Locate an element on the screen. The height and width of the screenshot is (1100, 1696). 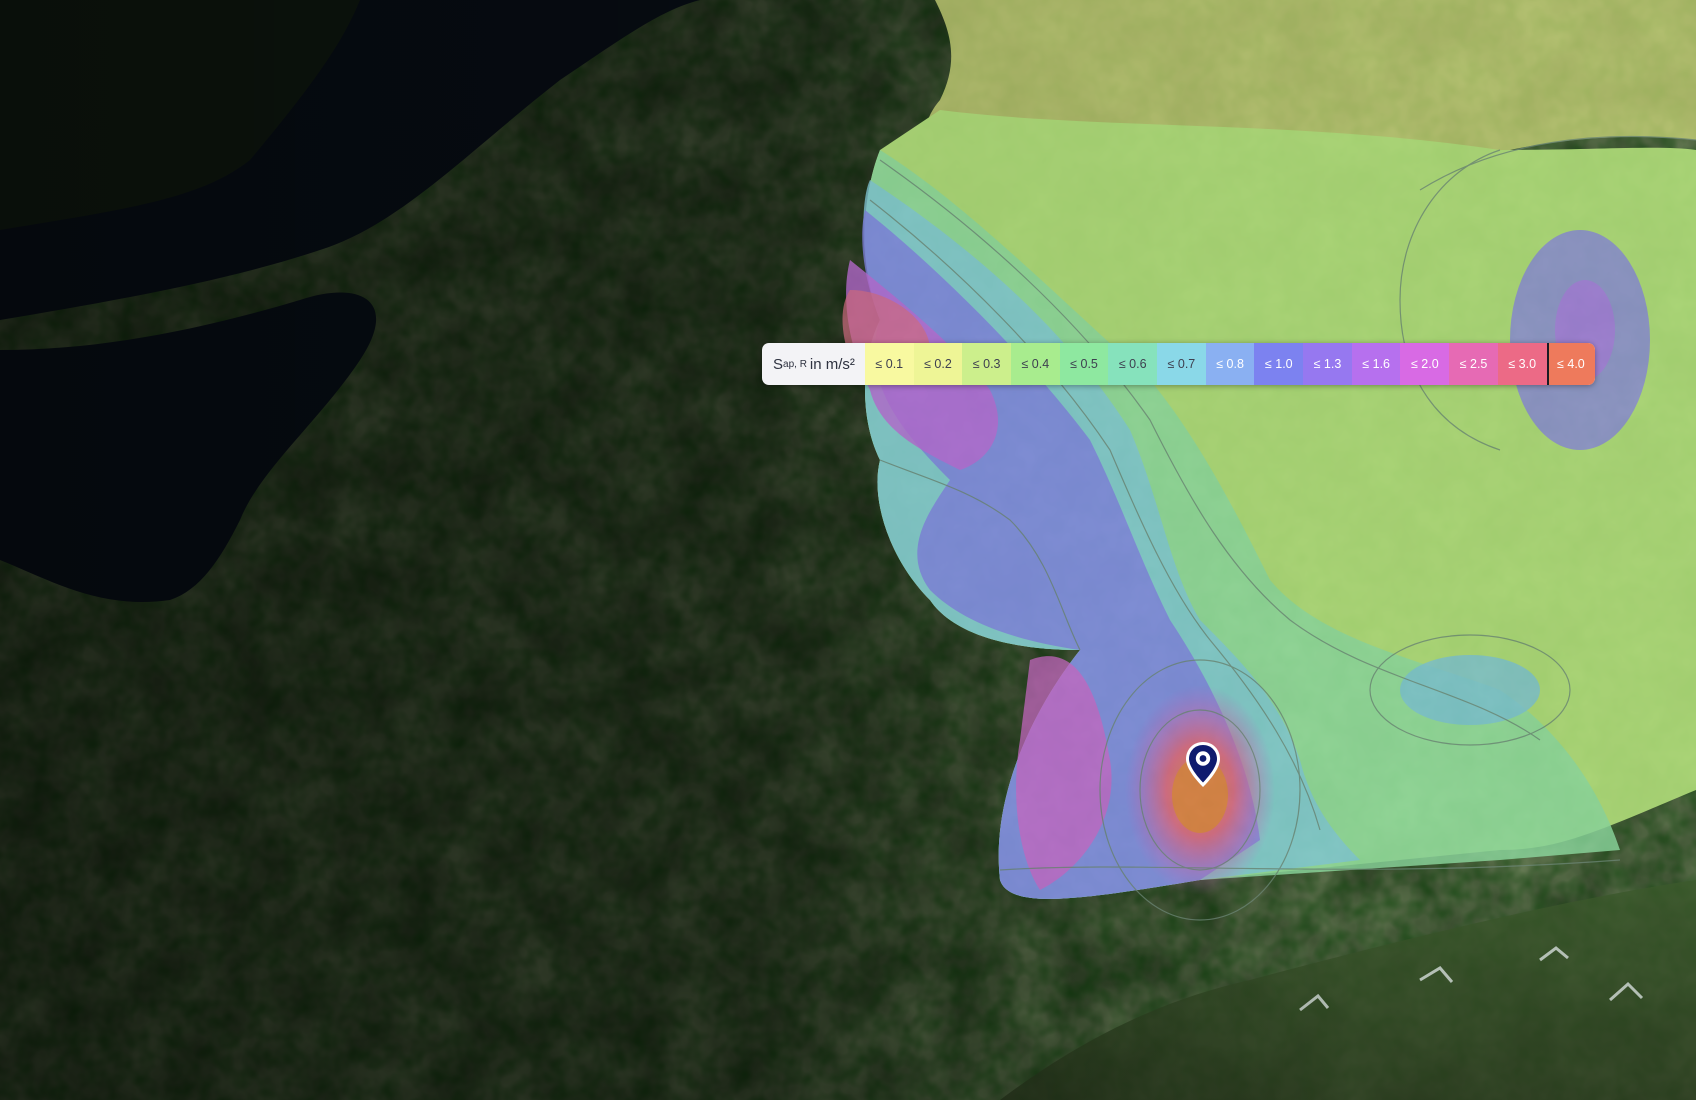
legend-title-symbol: S is located at coordinates (778, 364).